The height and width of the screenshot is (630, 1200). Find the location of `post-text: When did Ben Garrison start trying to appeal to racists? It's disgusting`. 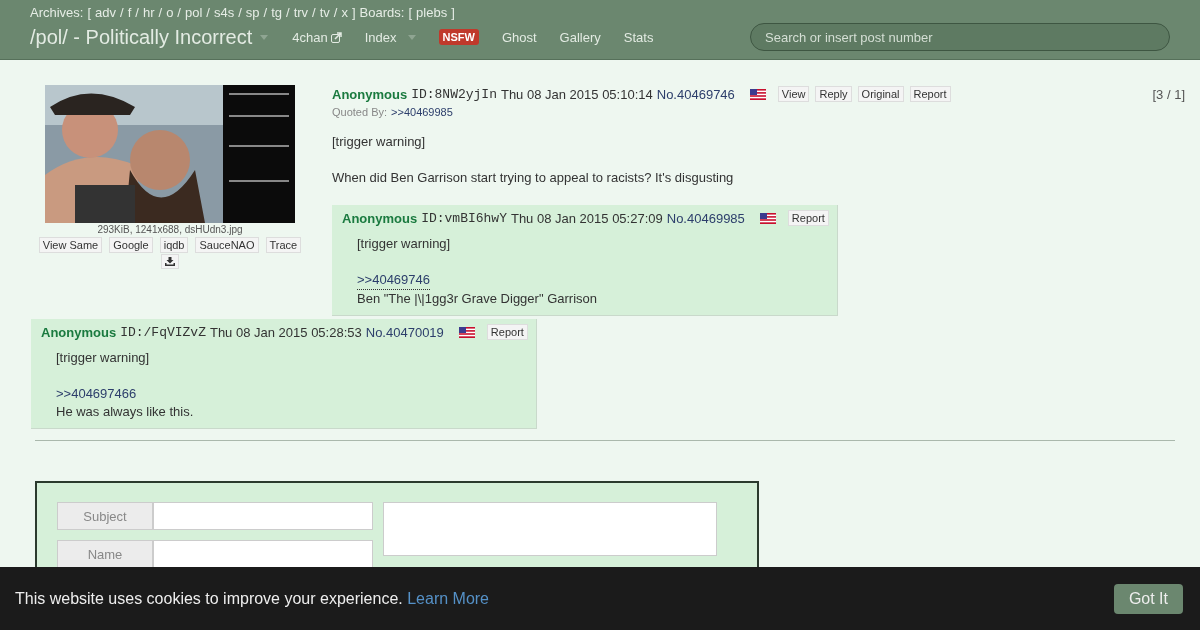

post-text: When did Ben Garrison start trying to appeal to racists? It's disgusting is located at coordinates (533, 178).